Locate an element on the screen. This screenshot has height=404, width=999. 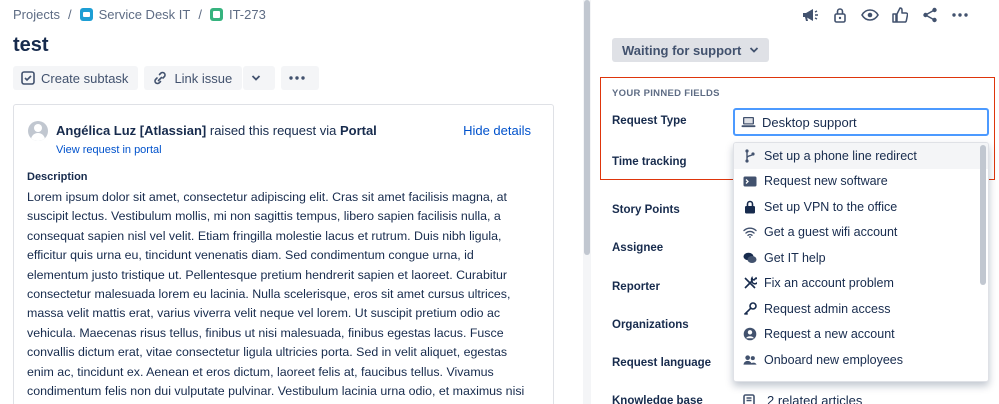
chat-icon is located at coordinates (750, 258).